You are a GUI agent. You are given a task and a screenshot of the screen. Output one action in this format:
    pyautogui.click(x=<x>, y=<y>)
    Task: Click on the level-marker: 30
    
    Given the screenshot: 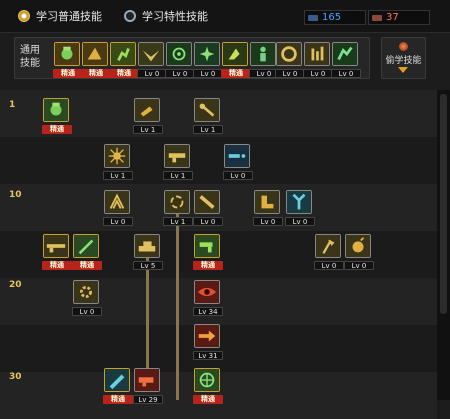 What is the action you would take?
    pyautogui.click(x=15, y=377)
    